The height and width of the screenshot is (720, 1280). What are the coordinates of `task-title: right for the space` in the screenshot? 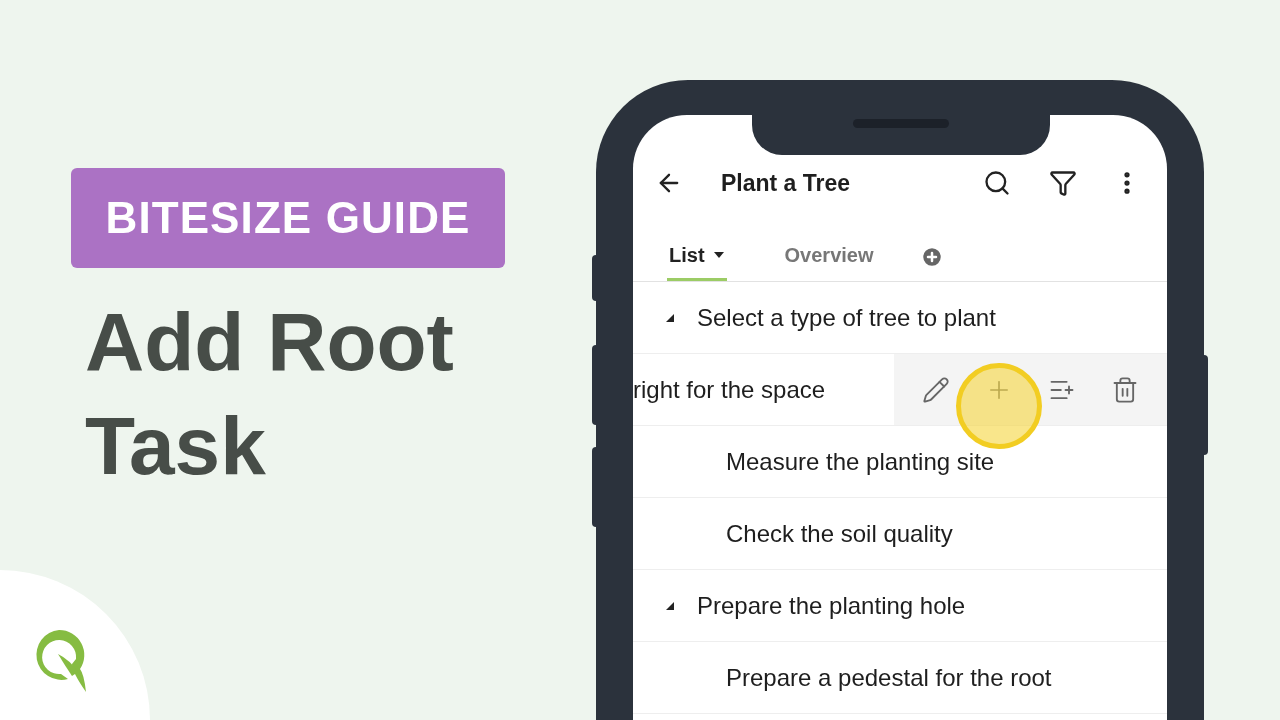 It's located at (730, 389).